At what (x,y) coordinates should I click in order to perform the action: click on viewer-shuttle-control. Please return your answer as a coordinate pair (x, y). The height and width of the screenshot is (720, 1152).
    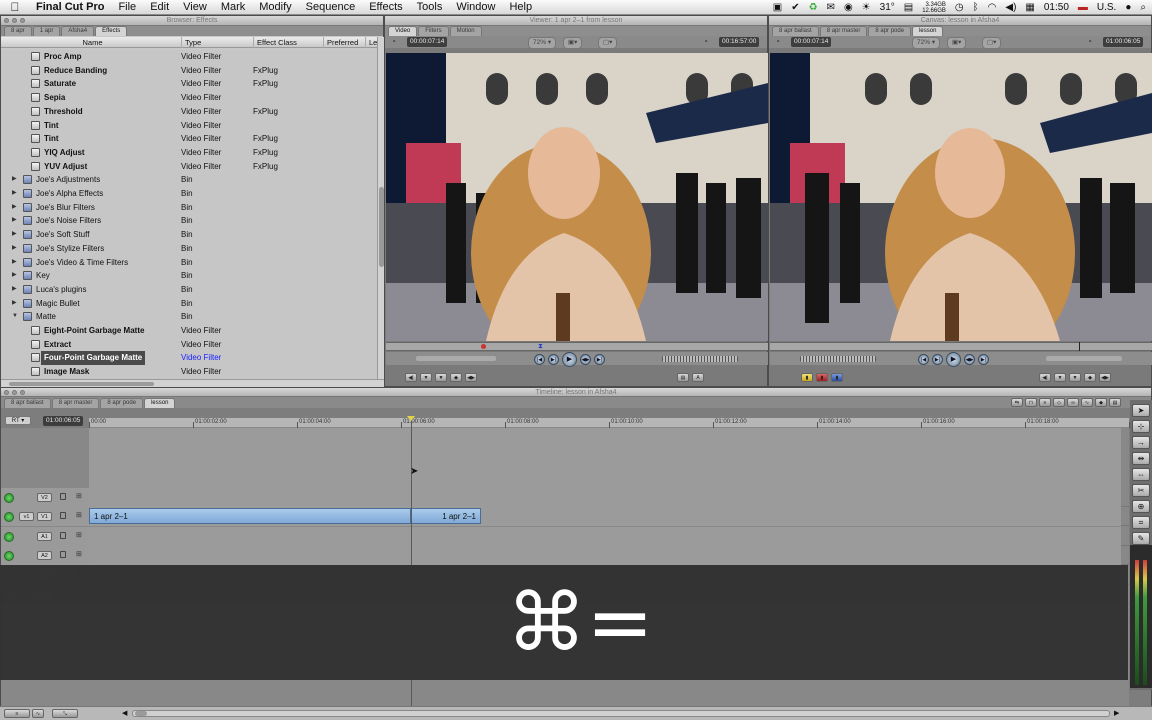
    Looking at the image, I should click on (456, 358).